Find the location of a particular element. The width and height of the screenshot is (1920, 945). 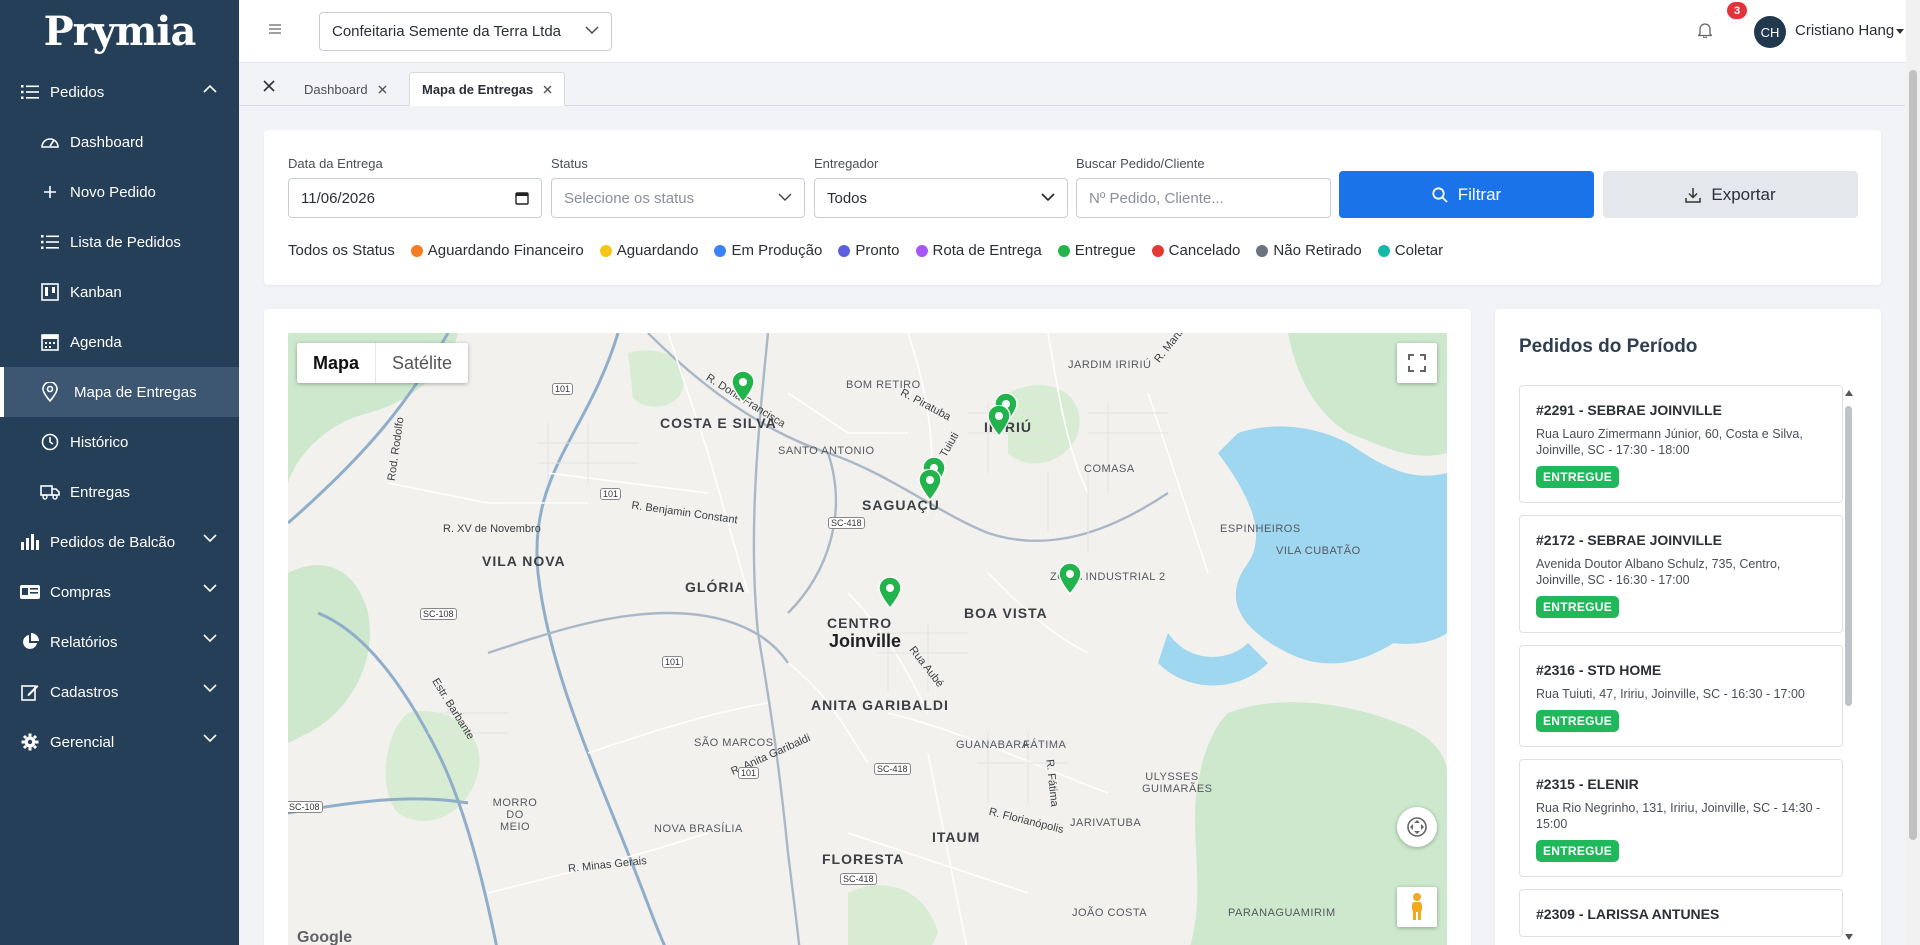

tab-dashboard: Dashboard is located at coordinates (345, 89).